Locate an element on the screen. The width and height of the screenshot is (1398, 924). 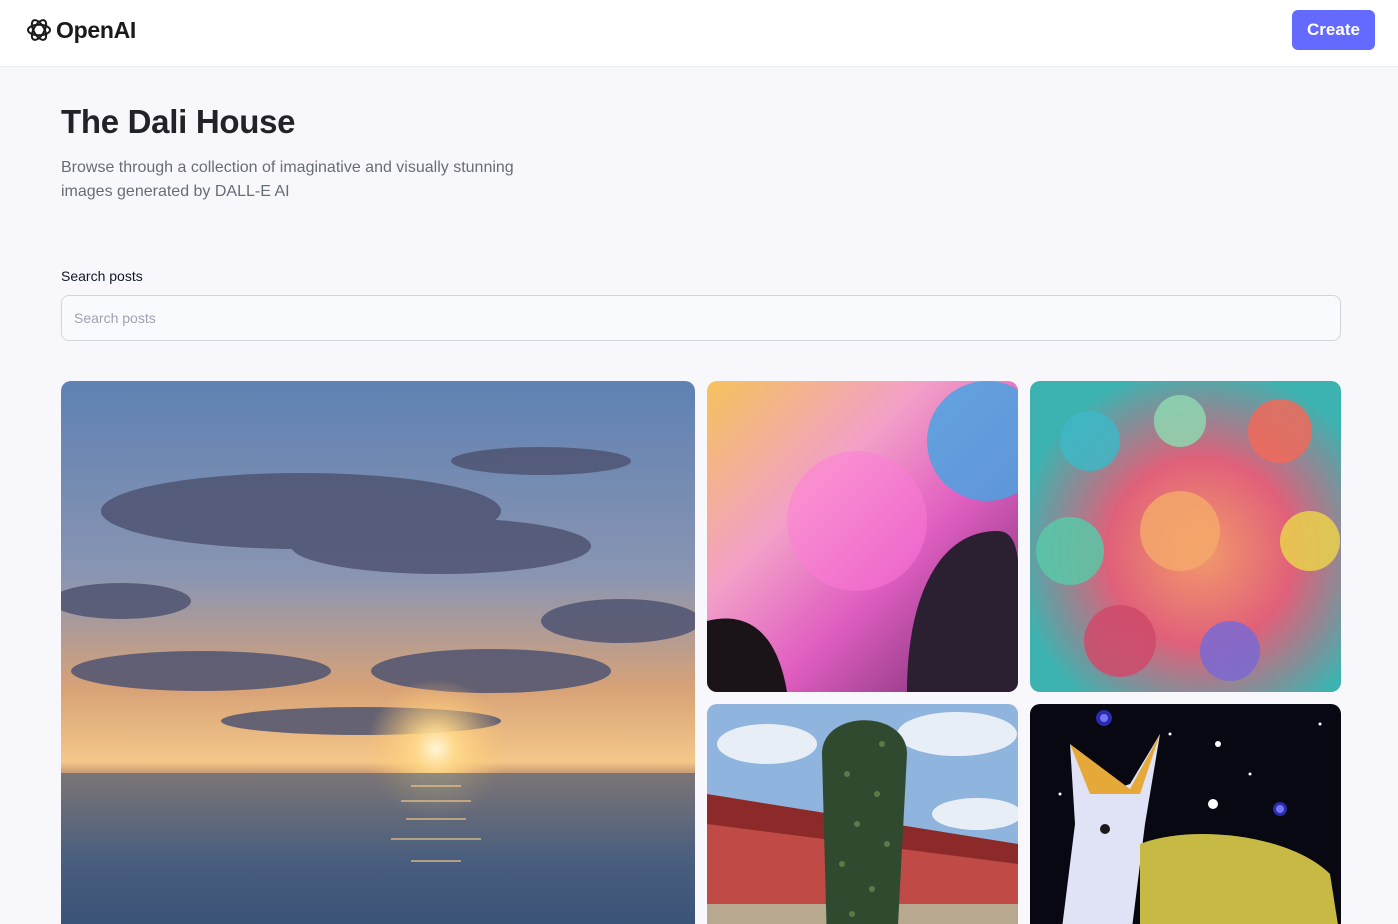
cosmic-wolf-painting-image is located at coordinates (1185, 814).